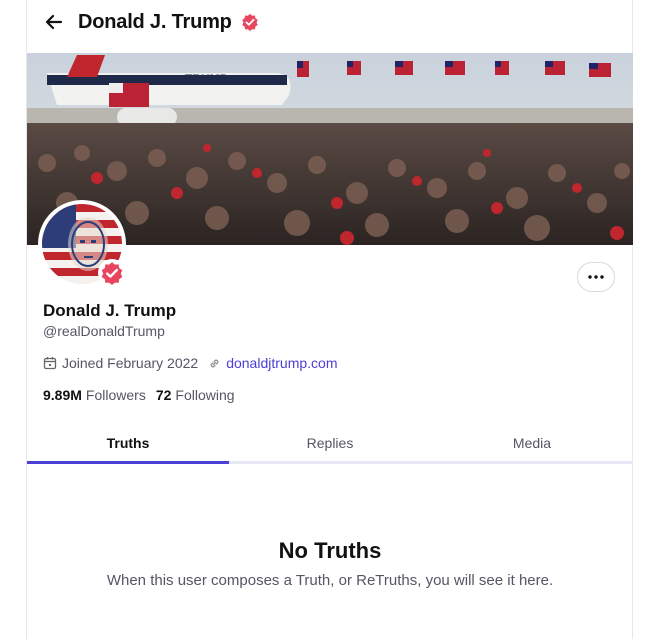 Image resolution: width=661 pixels, height=639 pixels. What do you see at coordinates (62, 395) in the screenshot?
I see `followers-count: 9.89M` at bounding box center [62, 395].